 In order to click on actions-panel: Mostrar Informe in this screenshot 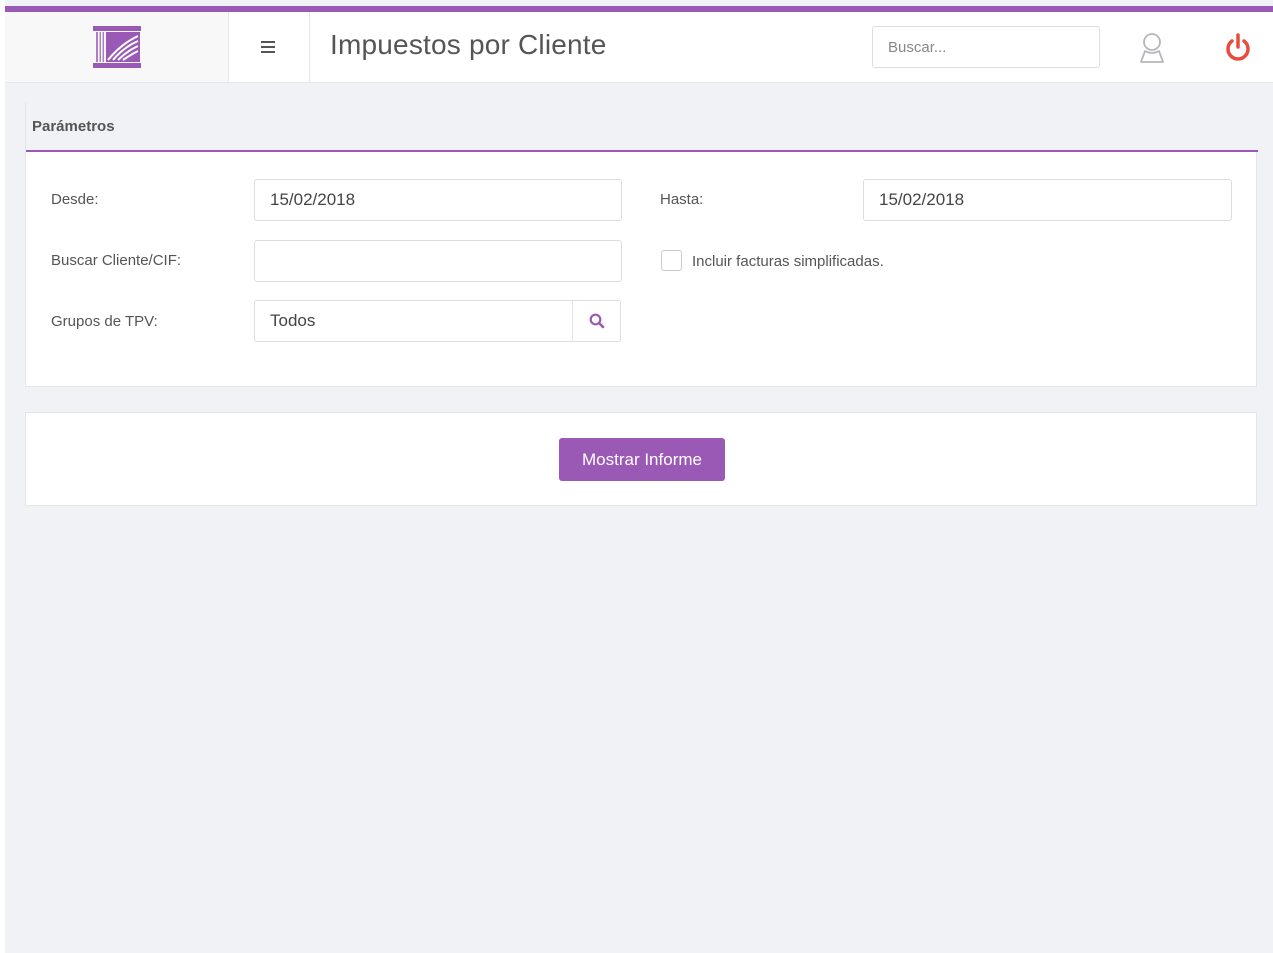, I will do `click(641, 459)`.